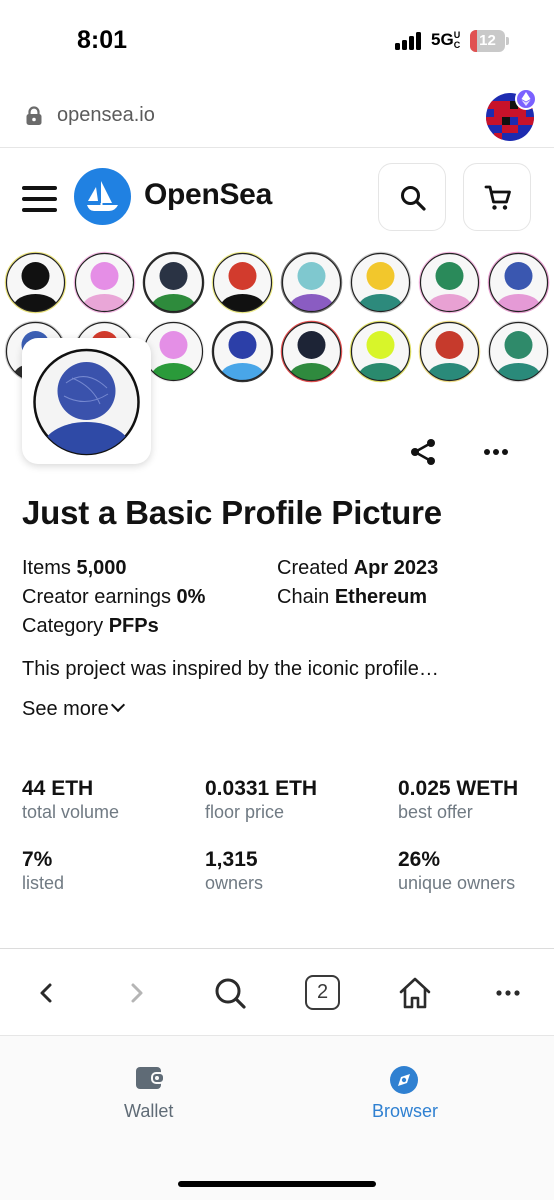  Describe the element at coordinates (46, 993) in the screenshot. I see `back-icon` at that location.